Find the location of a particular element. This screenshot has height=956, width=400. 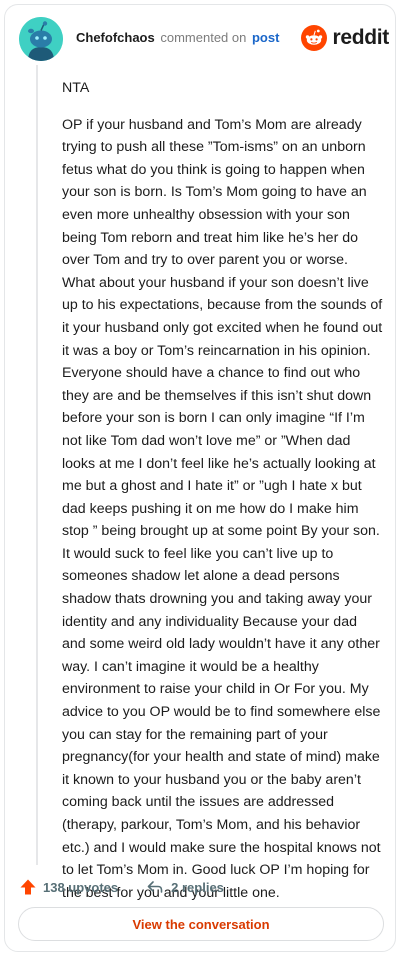

comment-footer: 138 upvotes 2 replies is located at coordinates (199, 887).